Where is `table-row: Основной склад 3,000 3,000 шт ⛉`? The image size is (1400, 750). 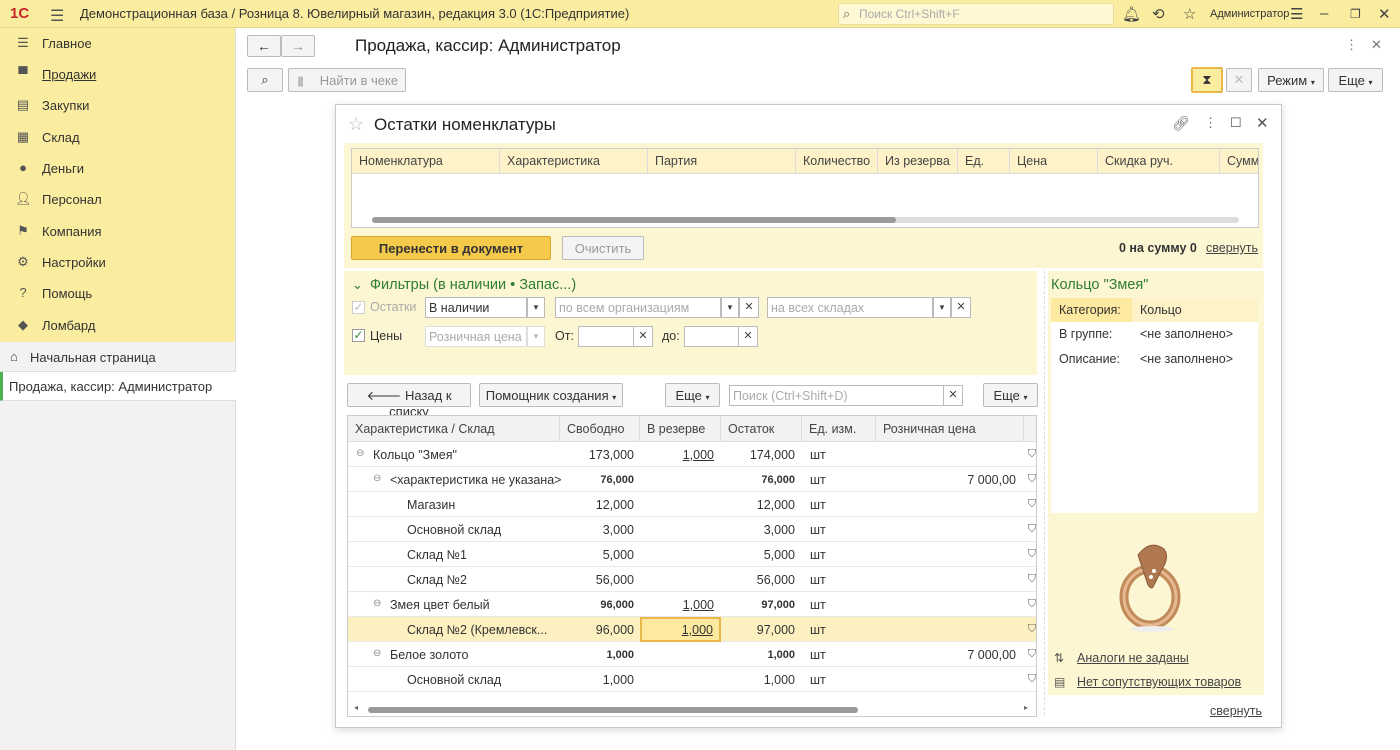
table-row: Основной склад 3,000 3,000 шт ⛉ is located at coordinates (692, 529).